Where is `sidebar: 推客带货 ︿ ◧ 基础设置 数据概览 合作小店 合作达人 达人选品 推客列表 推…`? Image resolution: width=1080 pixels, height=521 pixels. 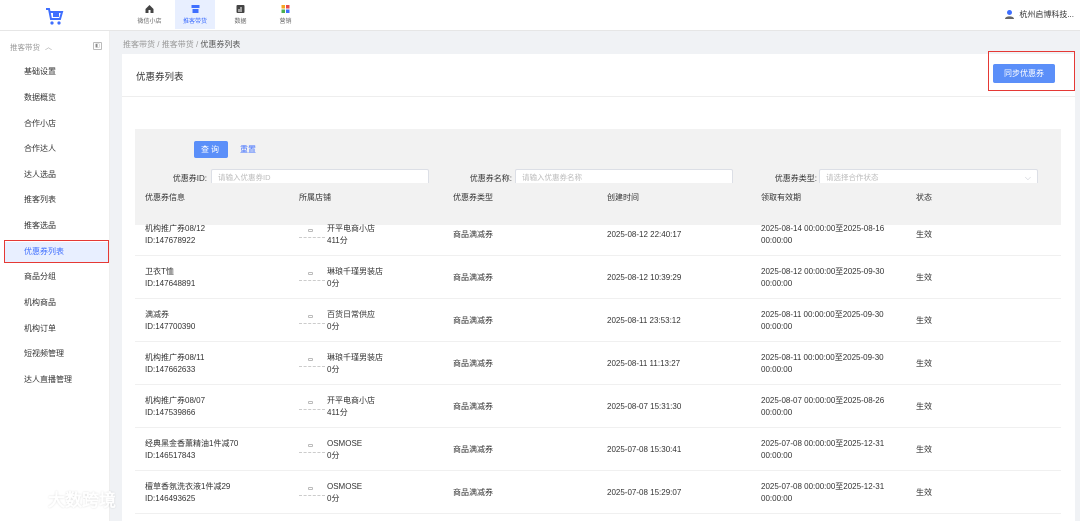
sidebar: 推客带货 ︿ ◧ 基础设置 数据概览 合作小店 合作达人 达人选品 推客列表 推… is located at coordinates (55, 276).